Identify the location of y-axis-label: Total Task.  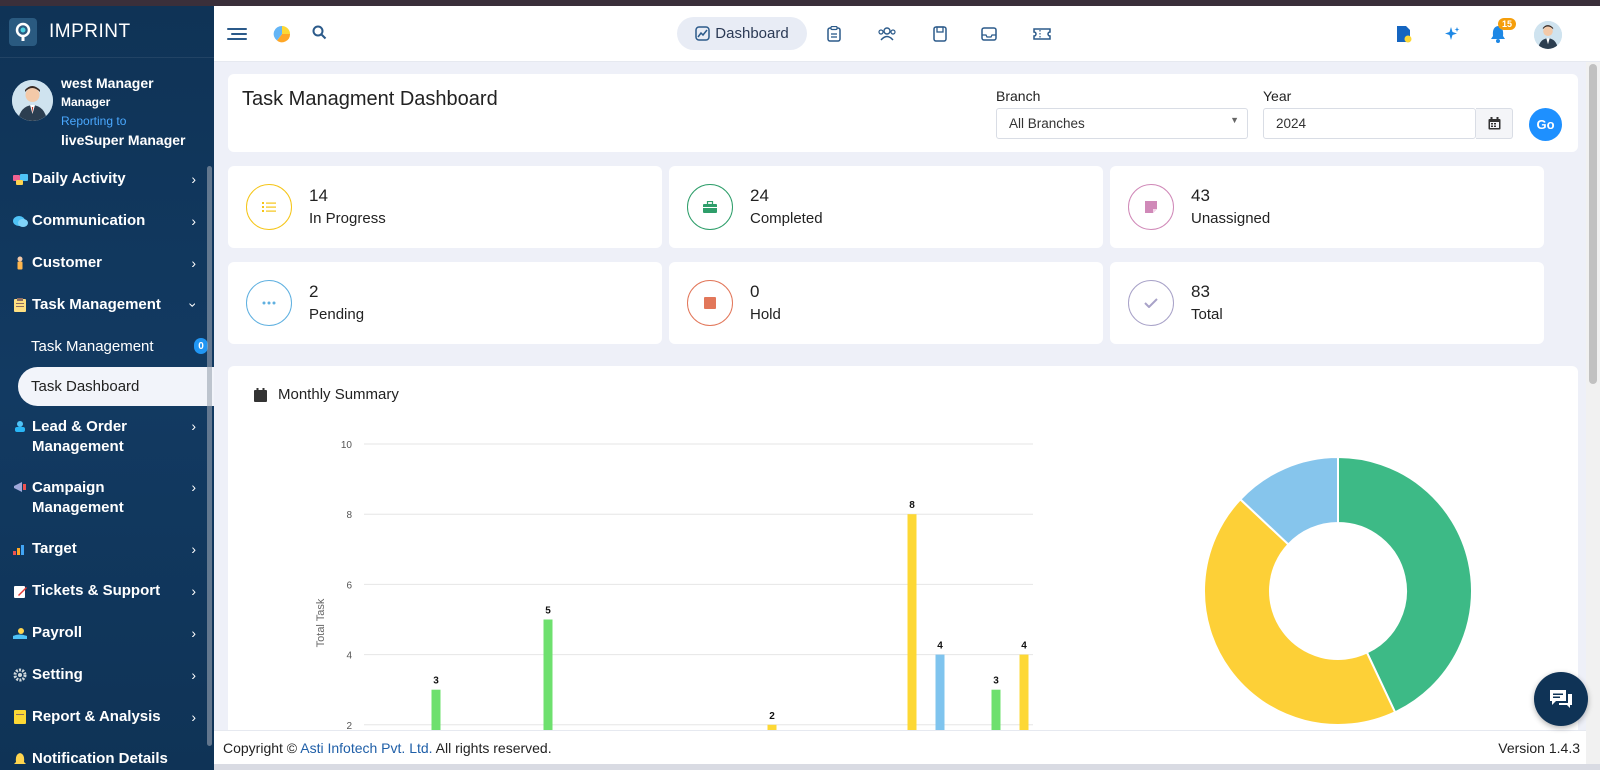
(321, 622).